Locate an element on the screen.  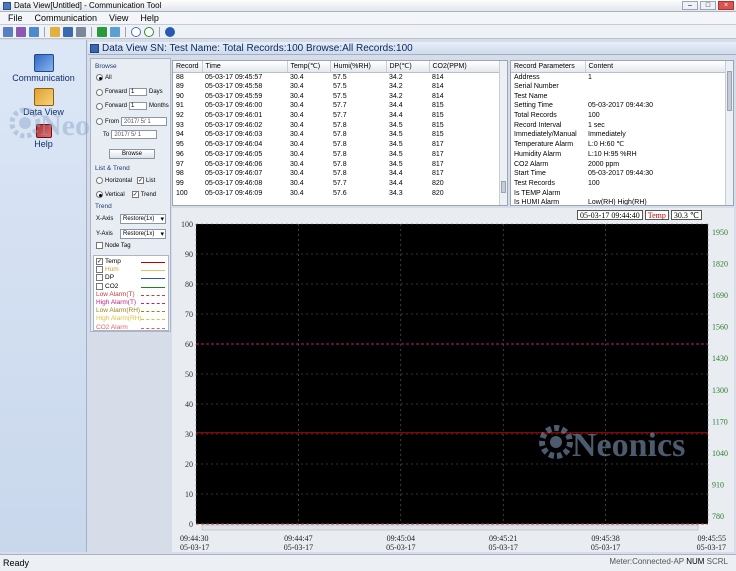
table-cell: 92 is located at coordinates (180, 116).